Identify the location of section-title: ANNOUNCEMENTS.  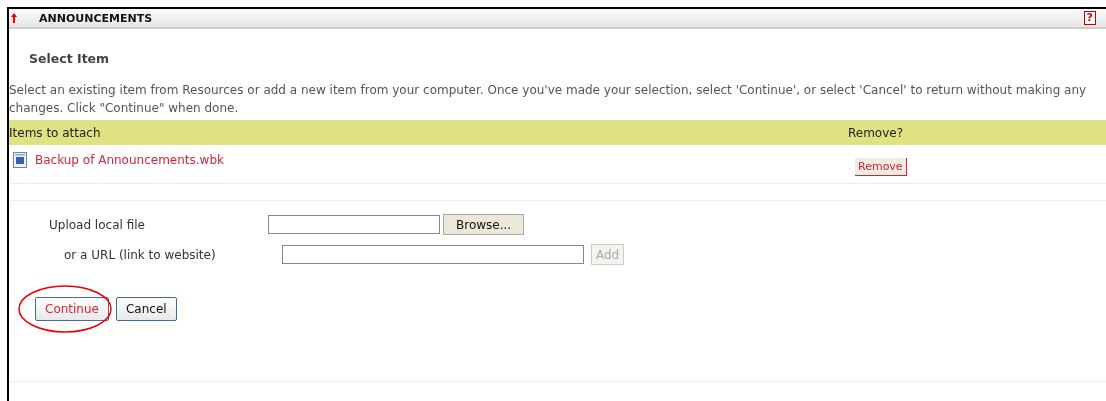
(96, 18).